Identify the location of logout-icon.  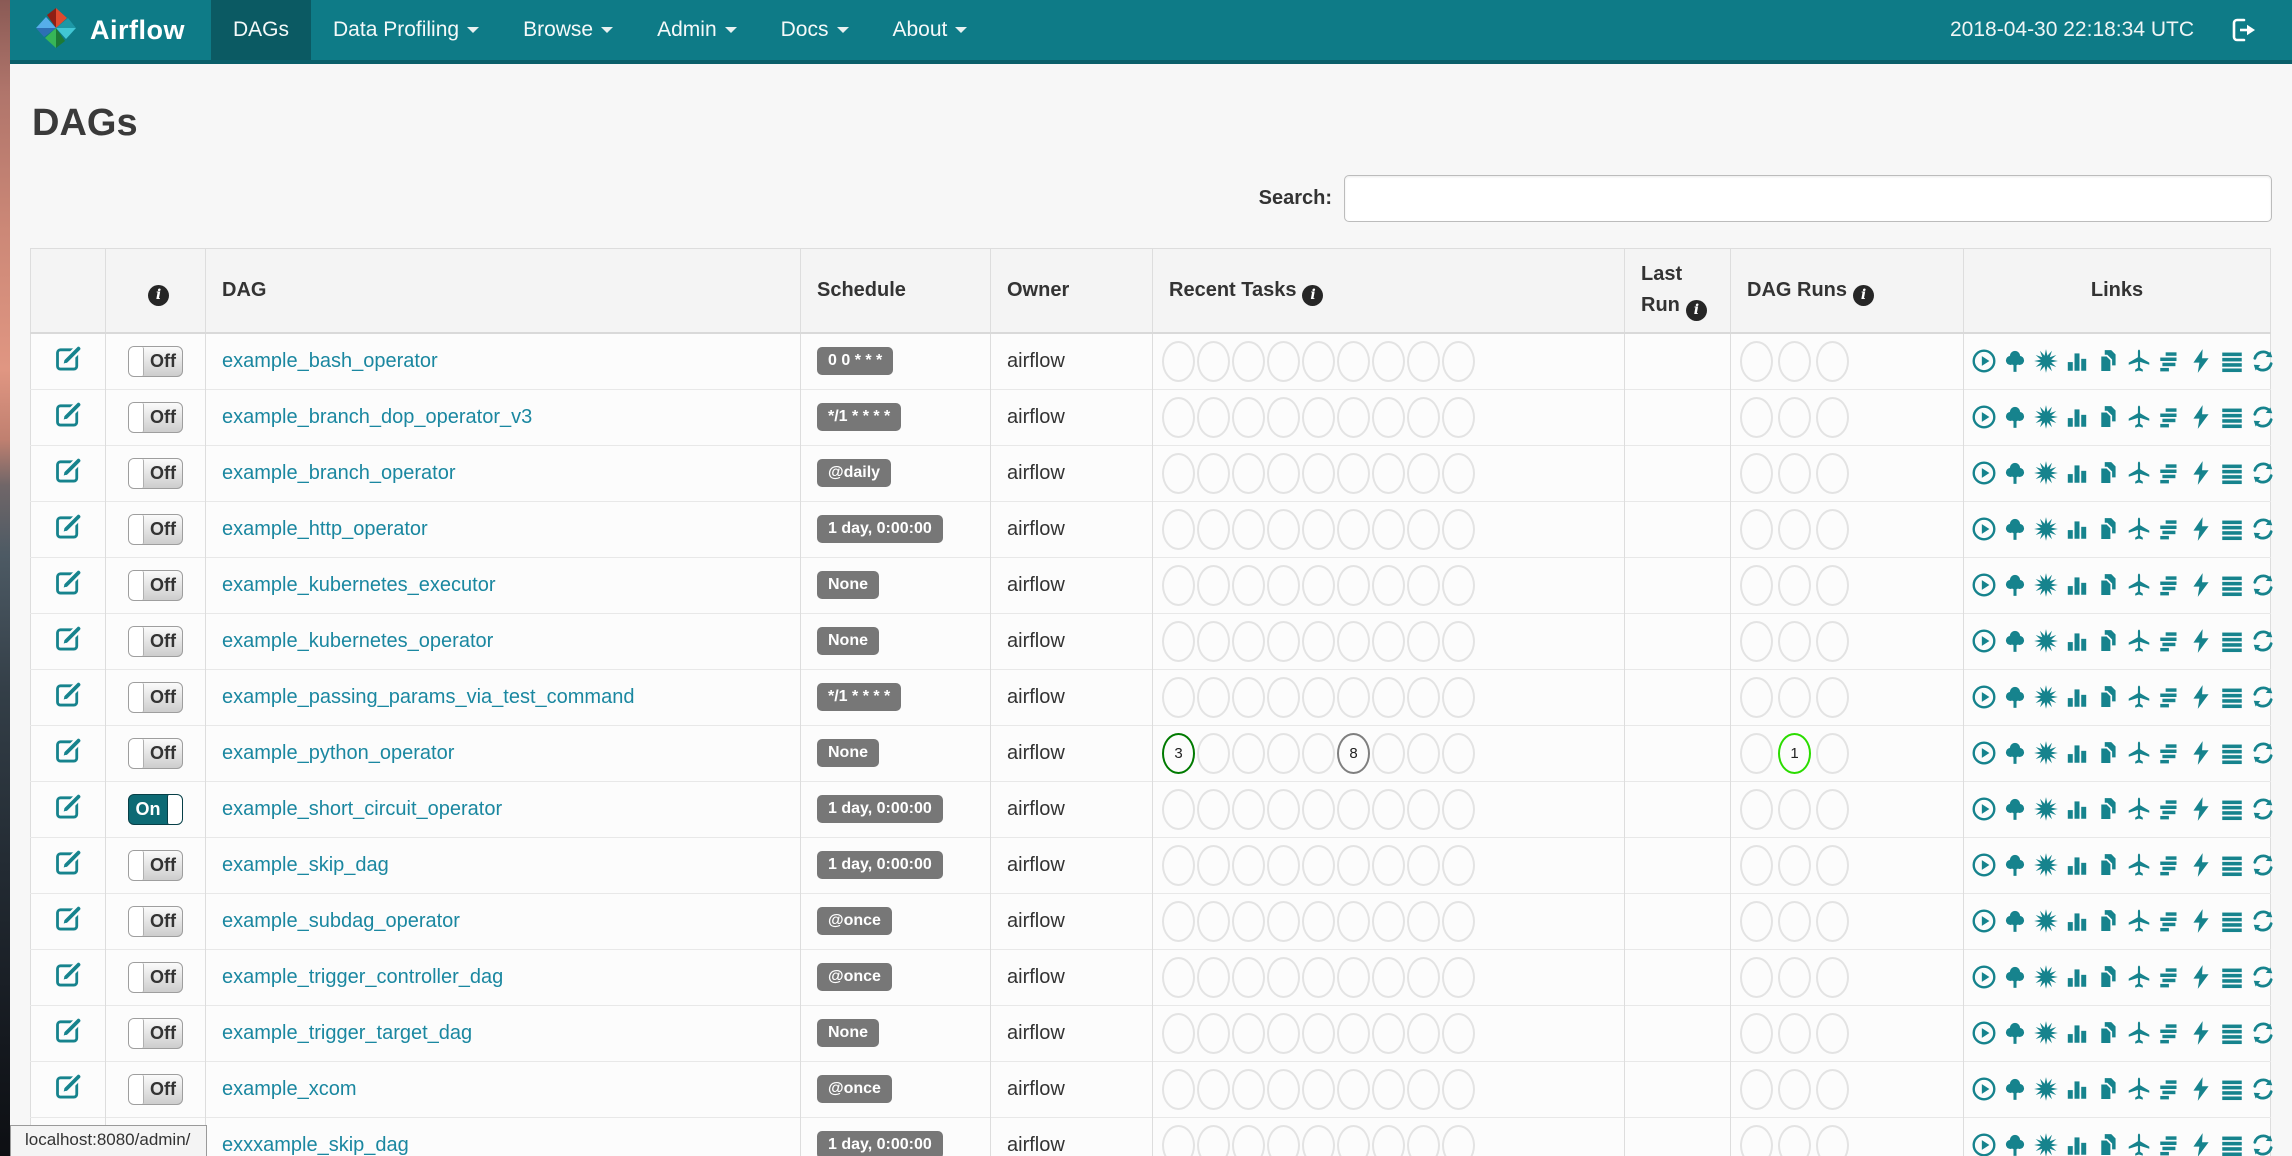
(2243, 30).